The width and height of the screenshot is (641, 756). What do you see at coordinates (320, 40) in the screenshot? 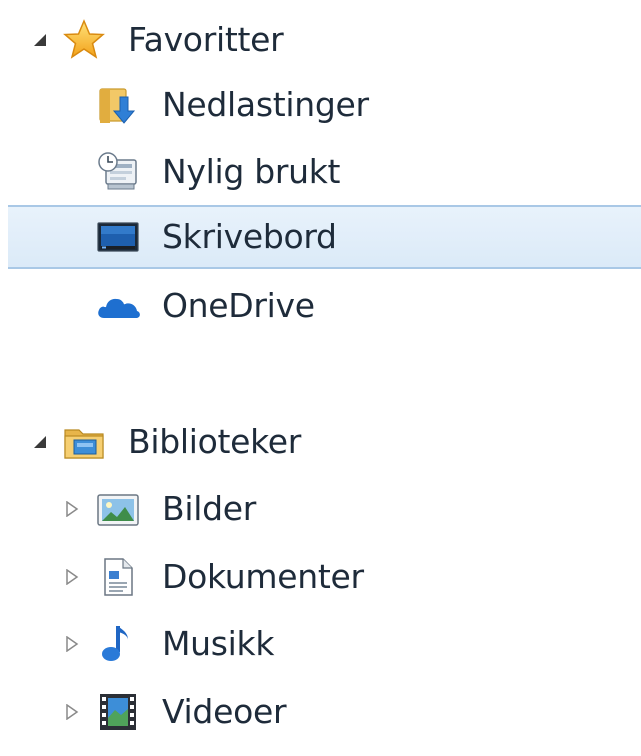
I see `tree-item-favorites: Favoritter` at bounding box center [320, 40].